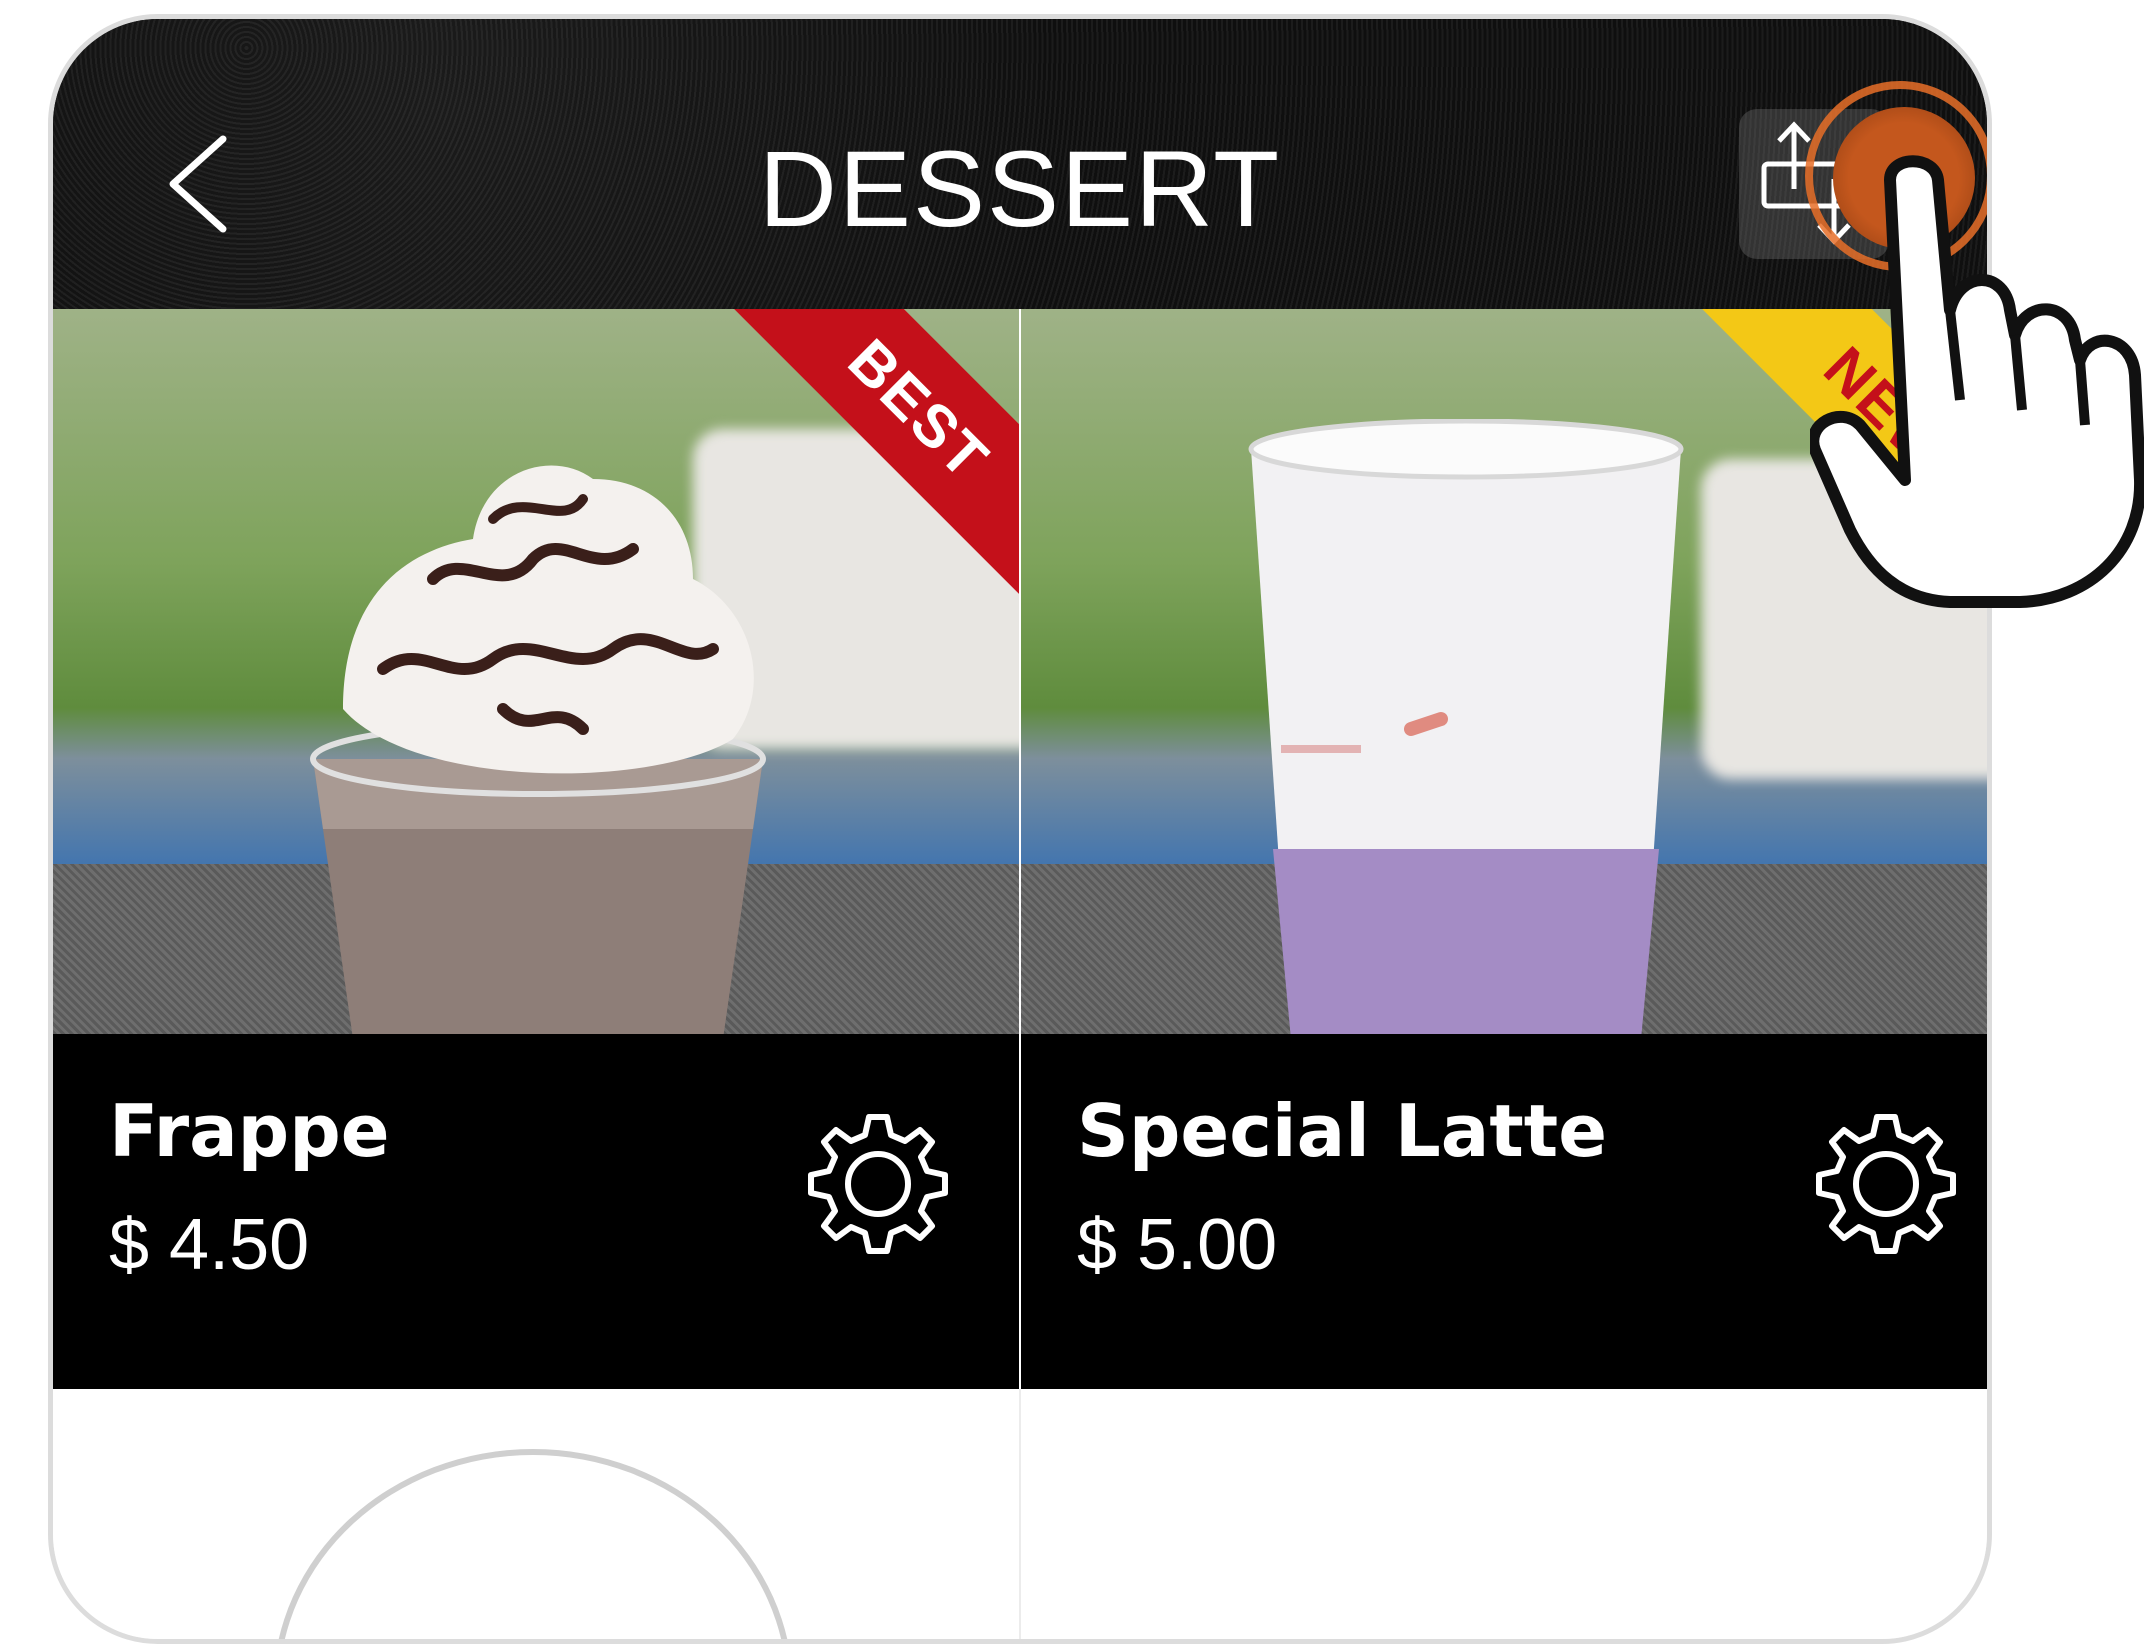  I want to click on best-badge-label: BEST, so click(870, 458).